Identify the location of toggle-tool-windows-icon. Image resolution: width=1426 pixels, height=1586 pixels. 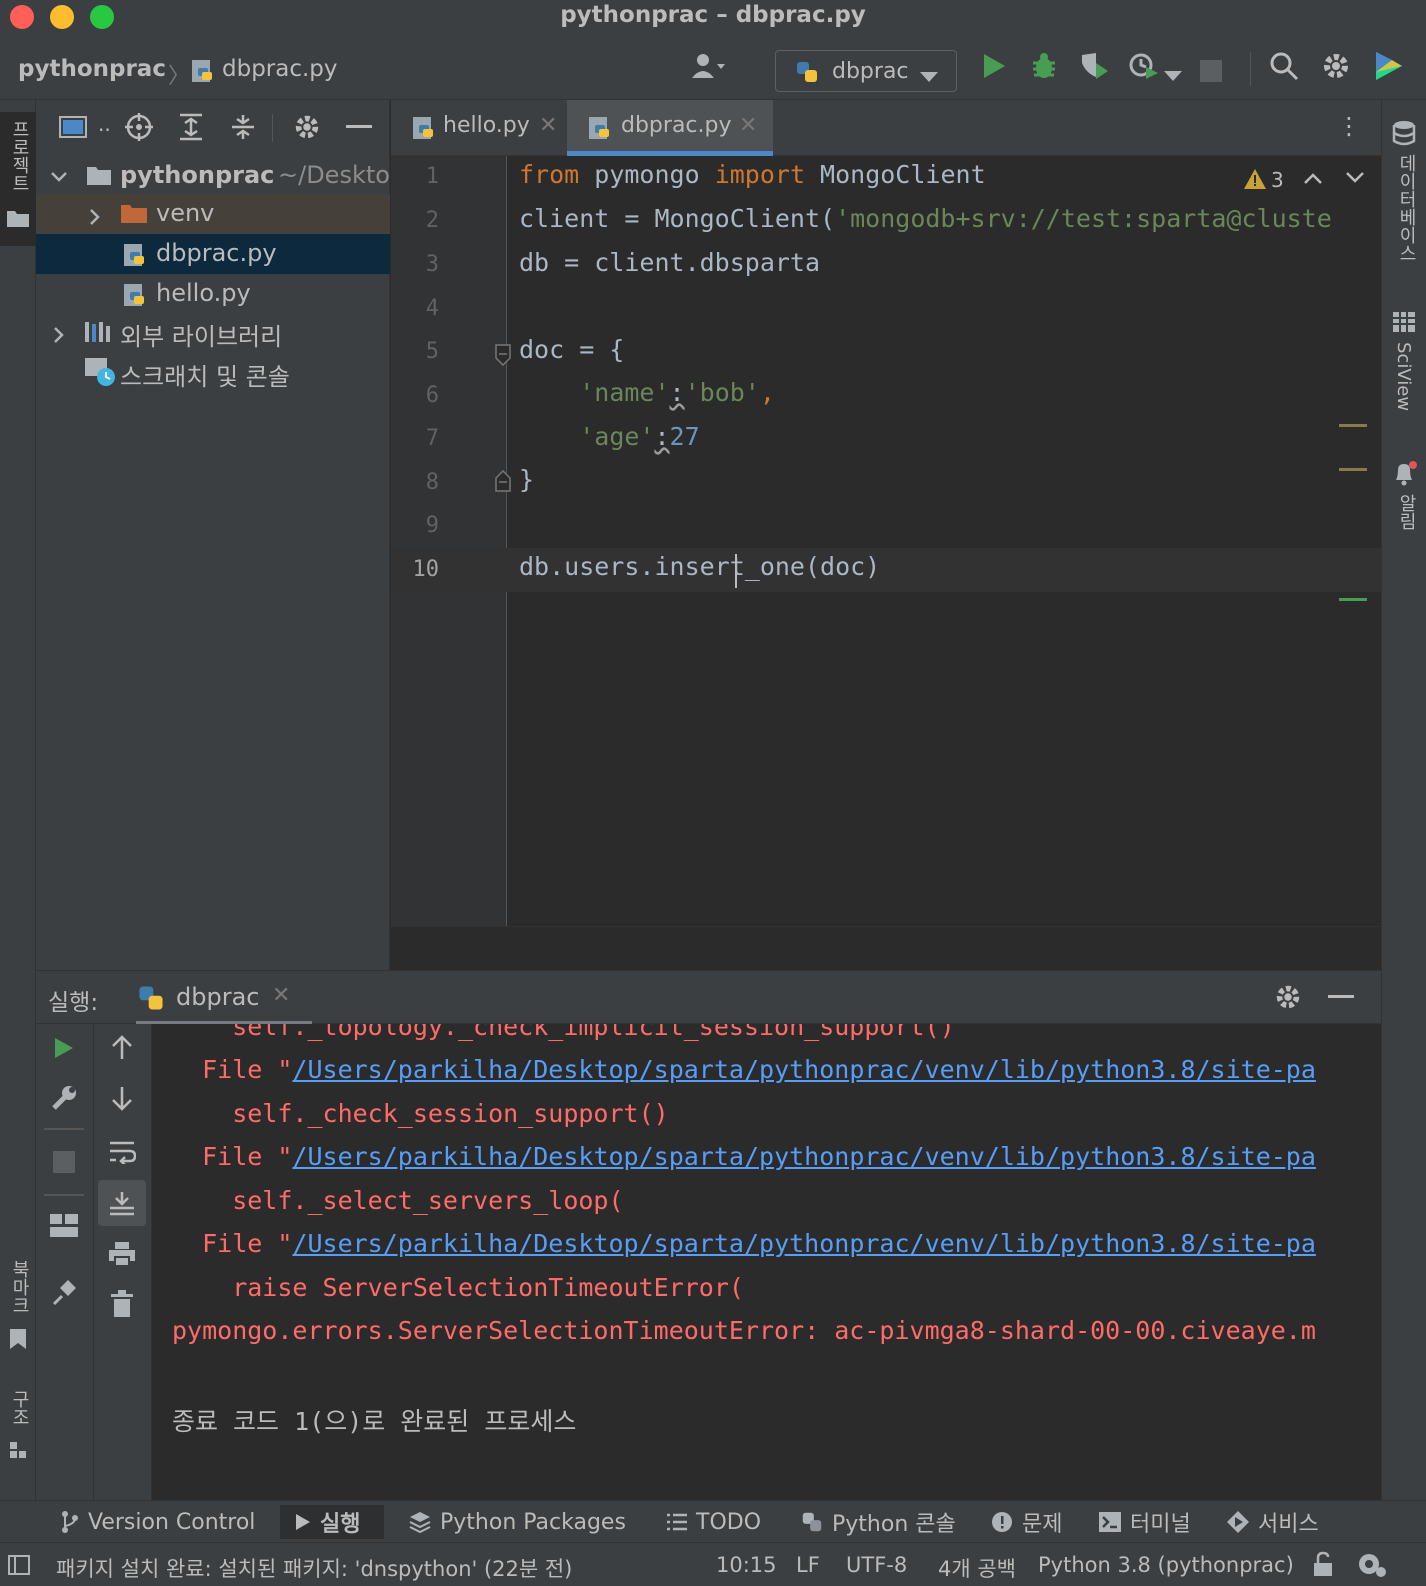
(19, 1567).